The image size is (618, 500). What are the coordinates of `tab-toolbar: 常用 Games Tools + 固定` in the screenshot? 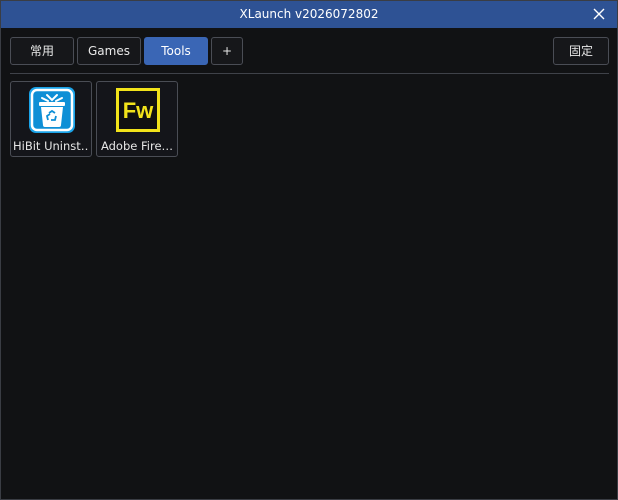 It's located at (309, 51).